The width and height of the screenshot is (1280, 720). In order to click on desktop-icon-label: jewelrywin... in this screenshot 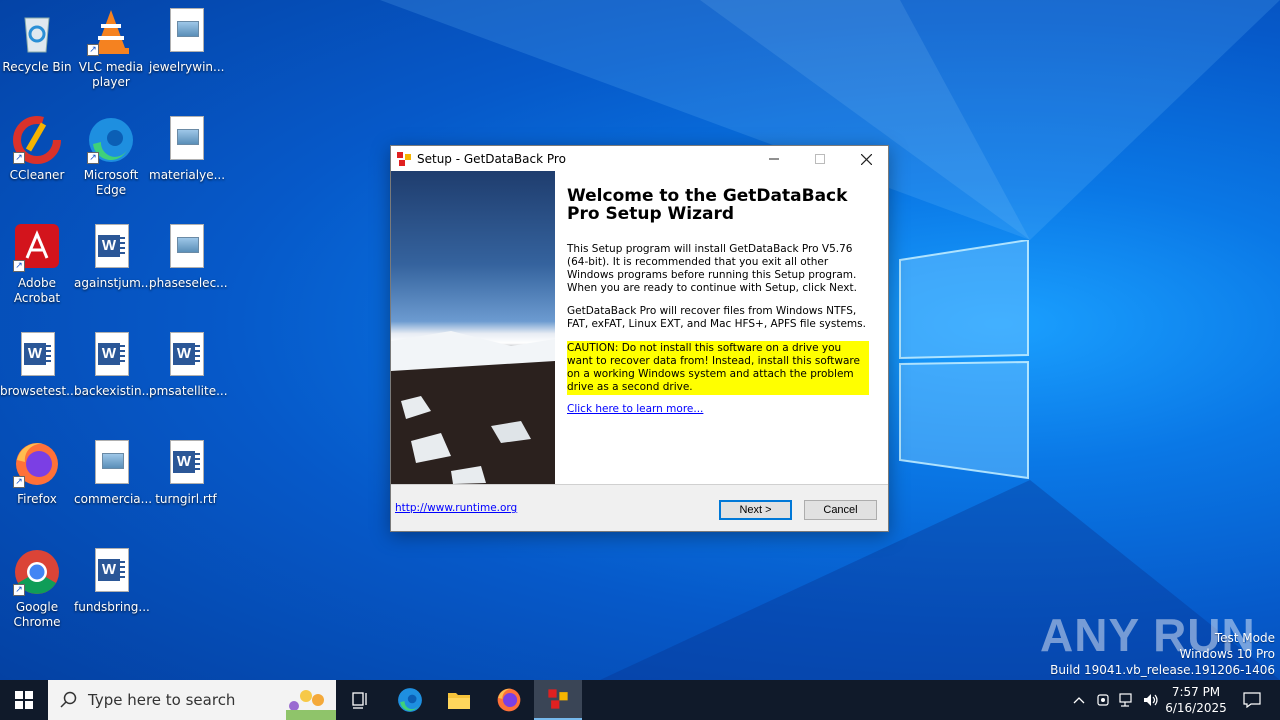, I will do `click(187, 67)`.